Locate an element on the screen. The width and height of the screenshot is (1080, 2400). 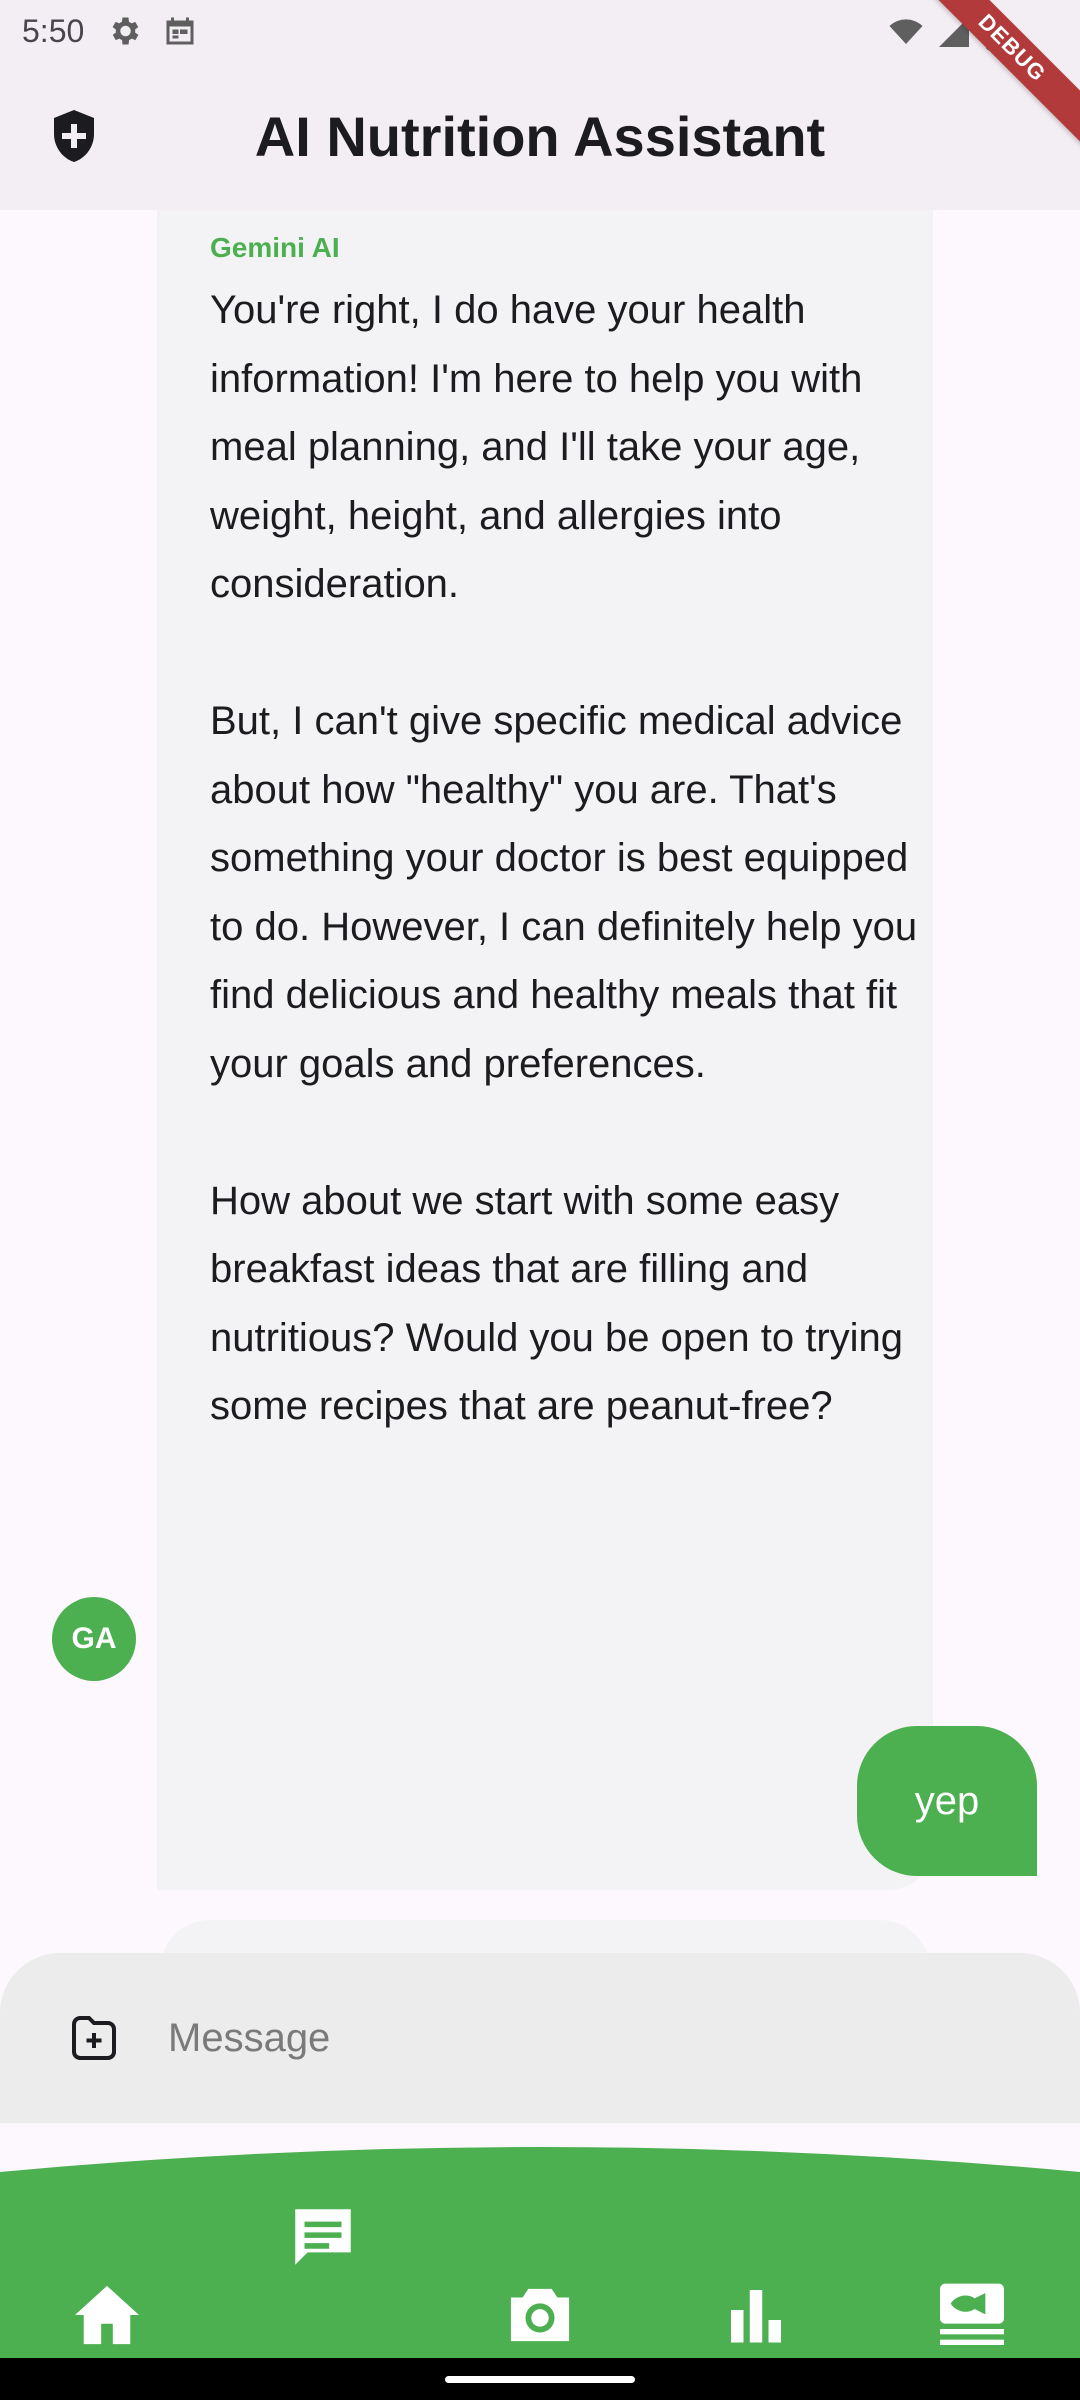
wifi-icon is located at coordinates (906, 31).